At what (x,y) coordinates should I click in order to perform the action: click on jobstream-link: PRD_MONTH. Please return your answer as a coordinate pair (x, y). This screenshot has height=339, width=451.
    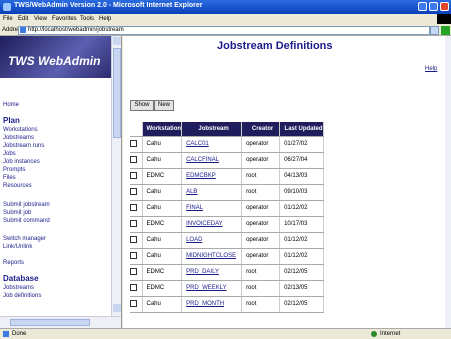
    Looking at the image, I should click on (211, 304).